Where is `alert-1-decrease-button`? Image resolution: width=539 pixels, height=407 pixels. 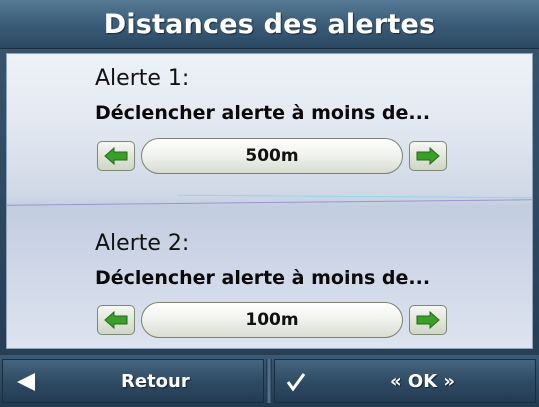 alert-1-decrease-button is located at coordinates (116, 156).